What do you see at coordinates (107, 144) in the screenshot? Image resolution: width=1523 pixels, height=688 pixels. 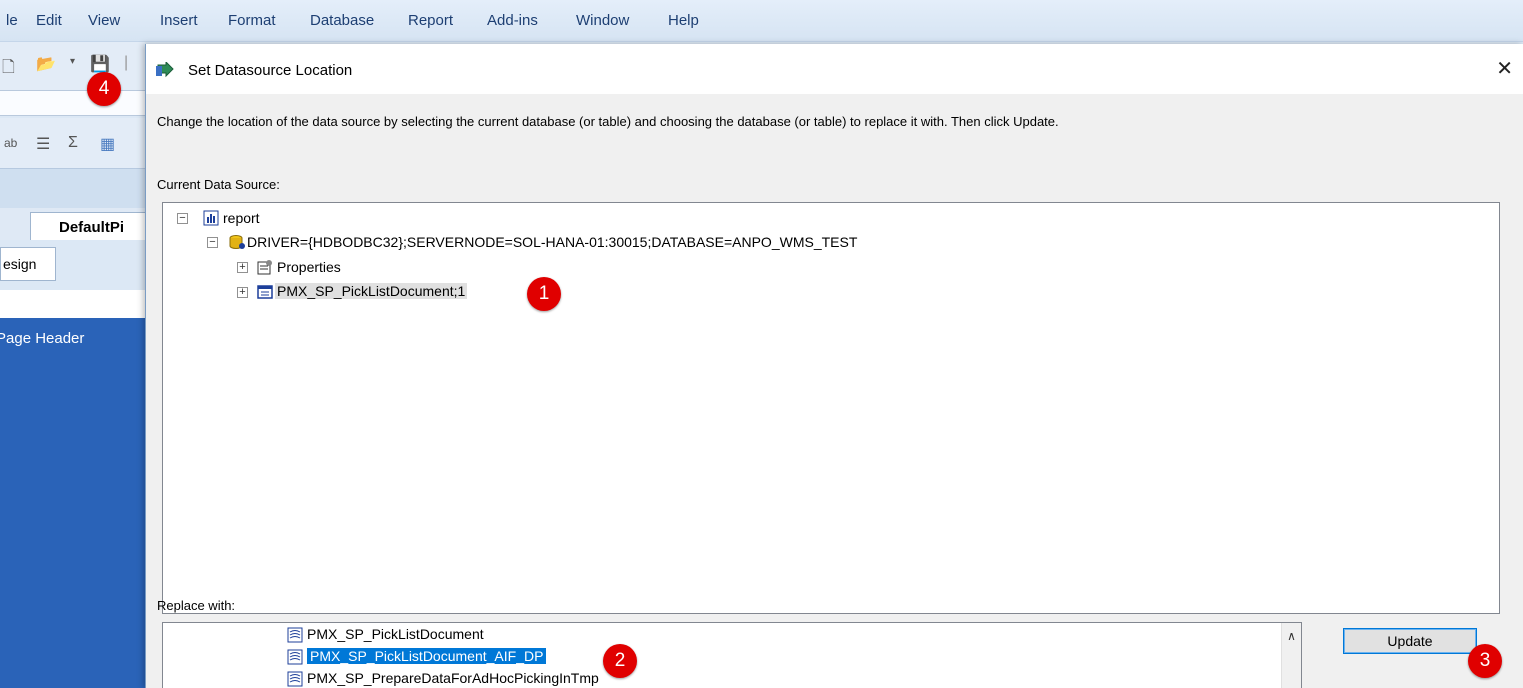 I see `crosstab-icon: ▦` at bounding box center [107, 144].